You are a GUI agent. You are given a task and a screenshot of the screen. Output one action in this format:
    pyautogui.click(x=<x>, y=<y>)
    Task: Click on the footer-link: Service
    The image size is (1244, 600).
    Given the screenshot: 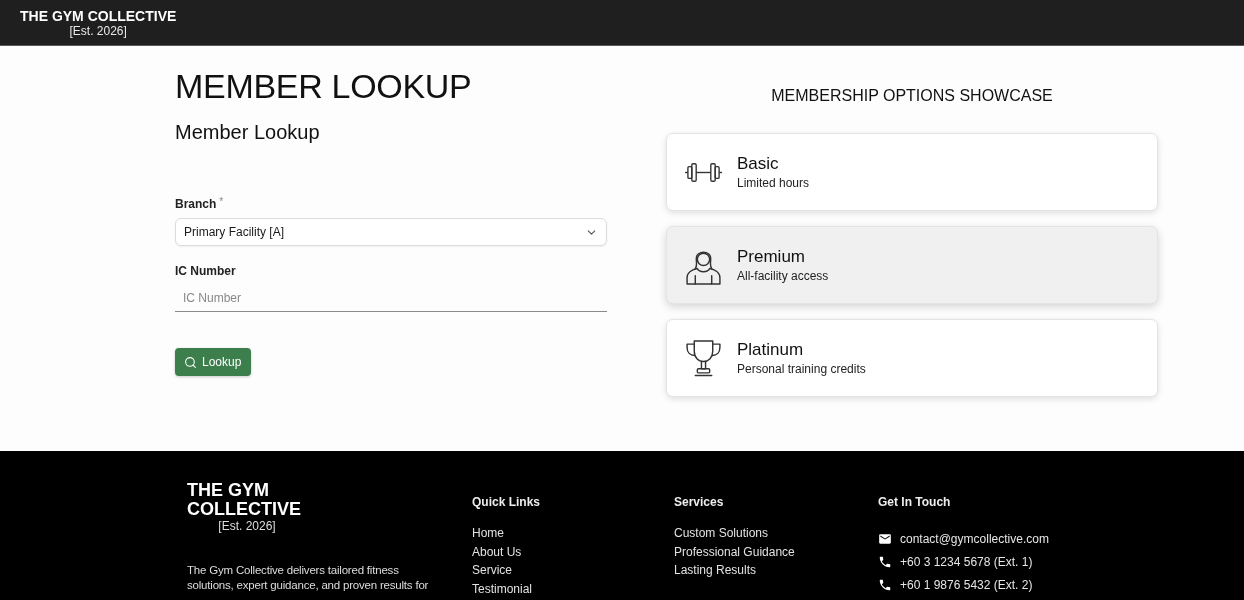 What is the action you would take?
    pyautogui.click(x=492, y=570)
    